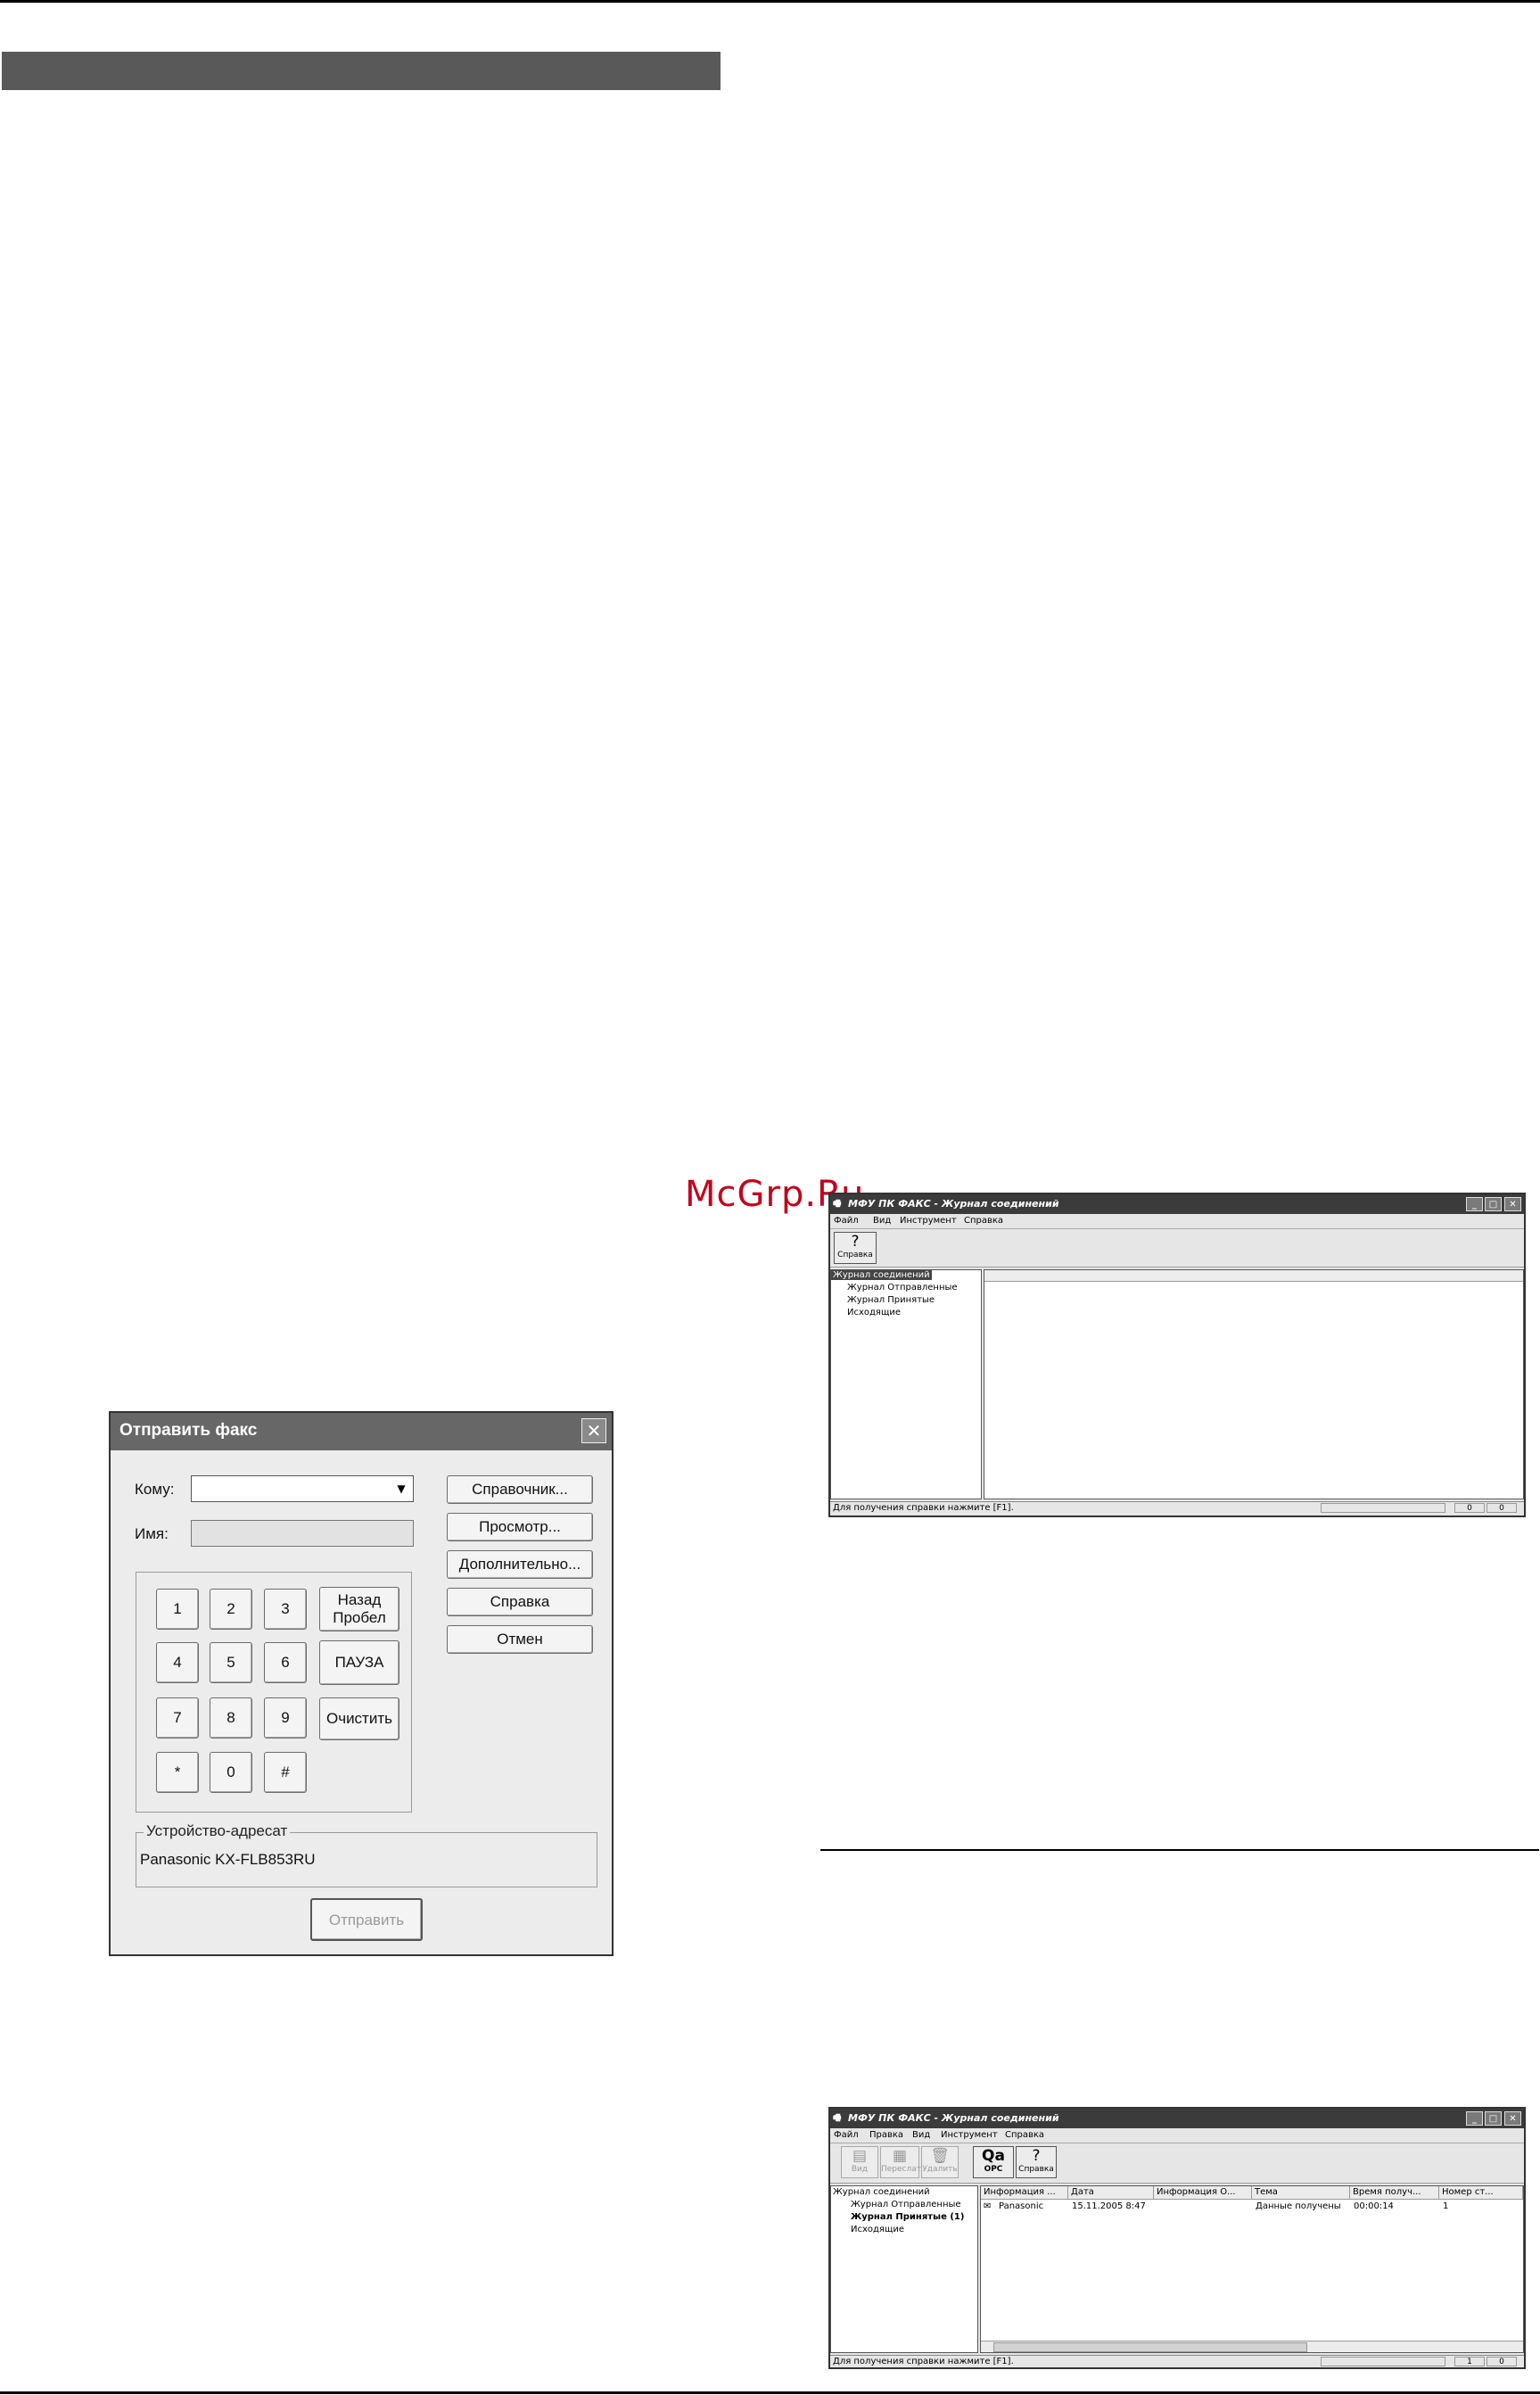 This screenshot has width=1540, height=2395. I want to click on toolbar-view-button: ▤ Вид, so click(859, 2162).